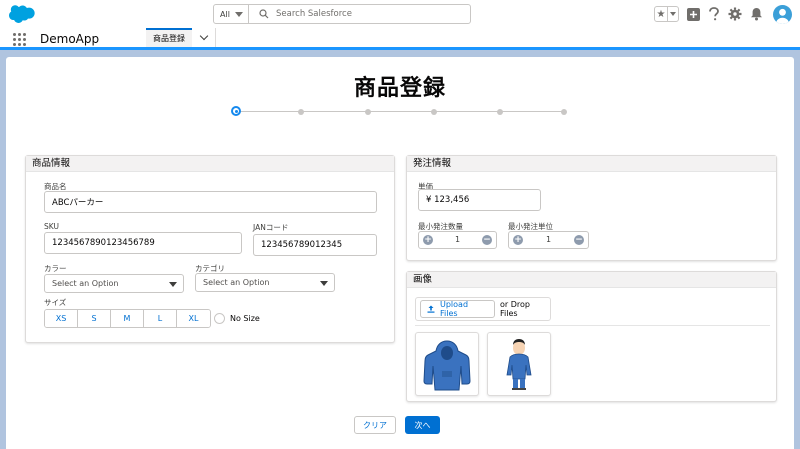 The image size is (800, 449). Describe the element at coordinates (210, 202) in the screenshot. I see `product-name-field: ABCパーカー` at that location.